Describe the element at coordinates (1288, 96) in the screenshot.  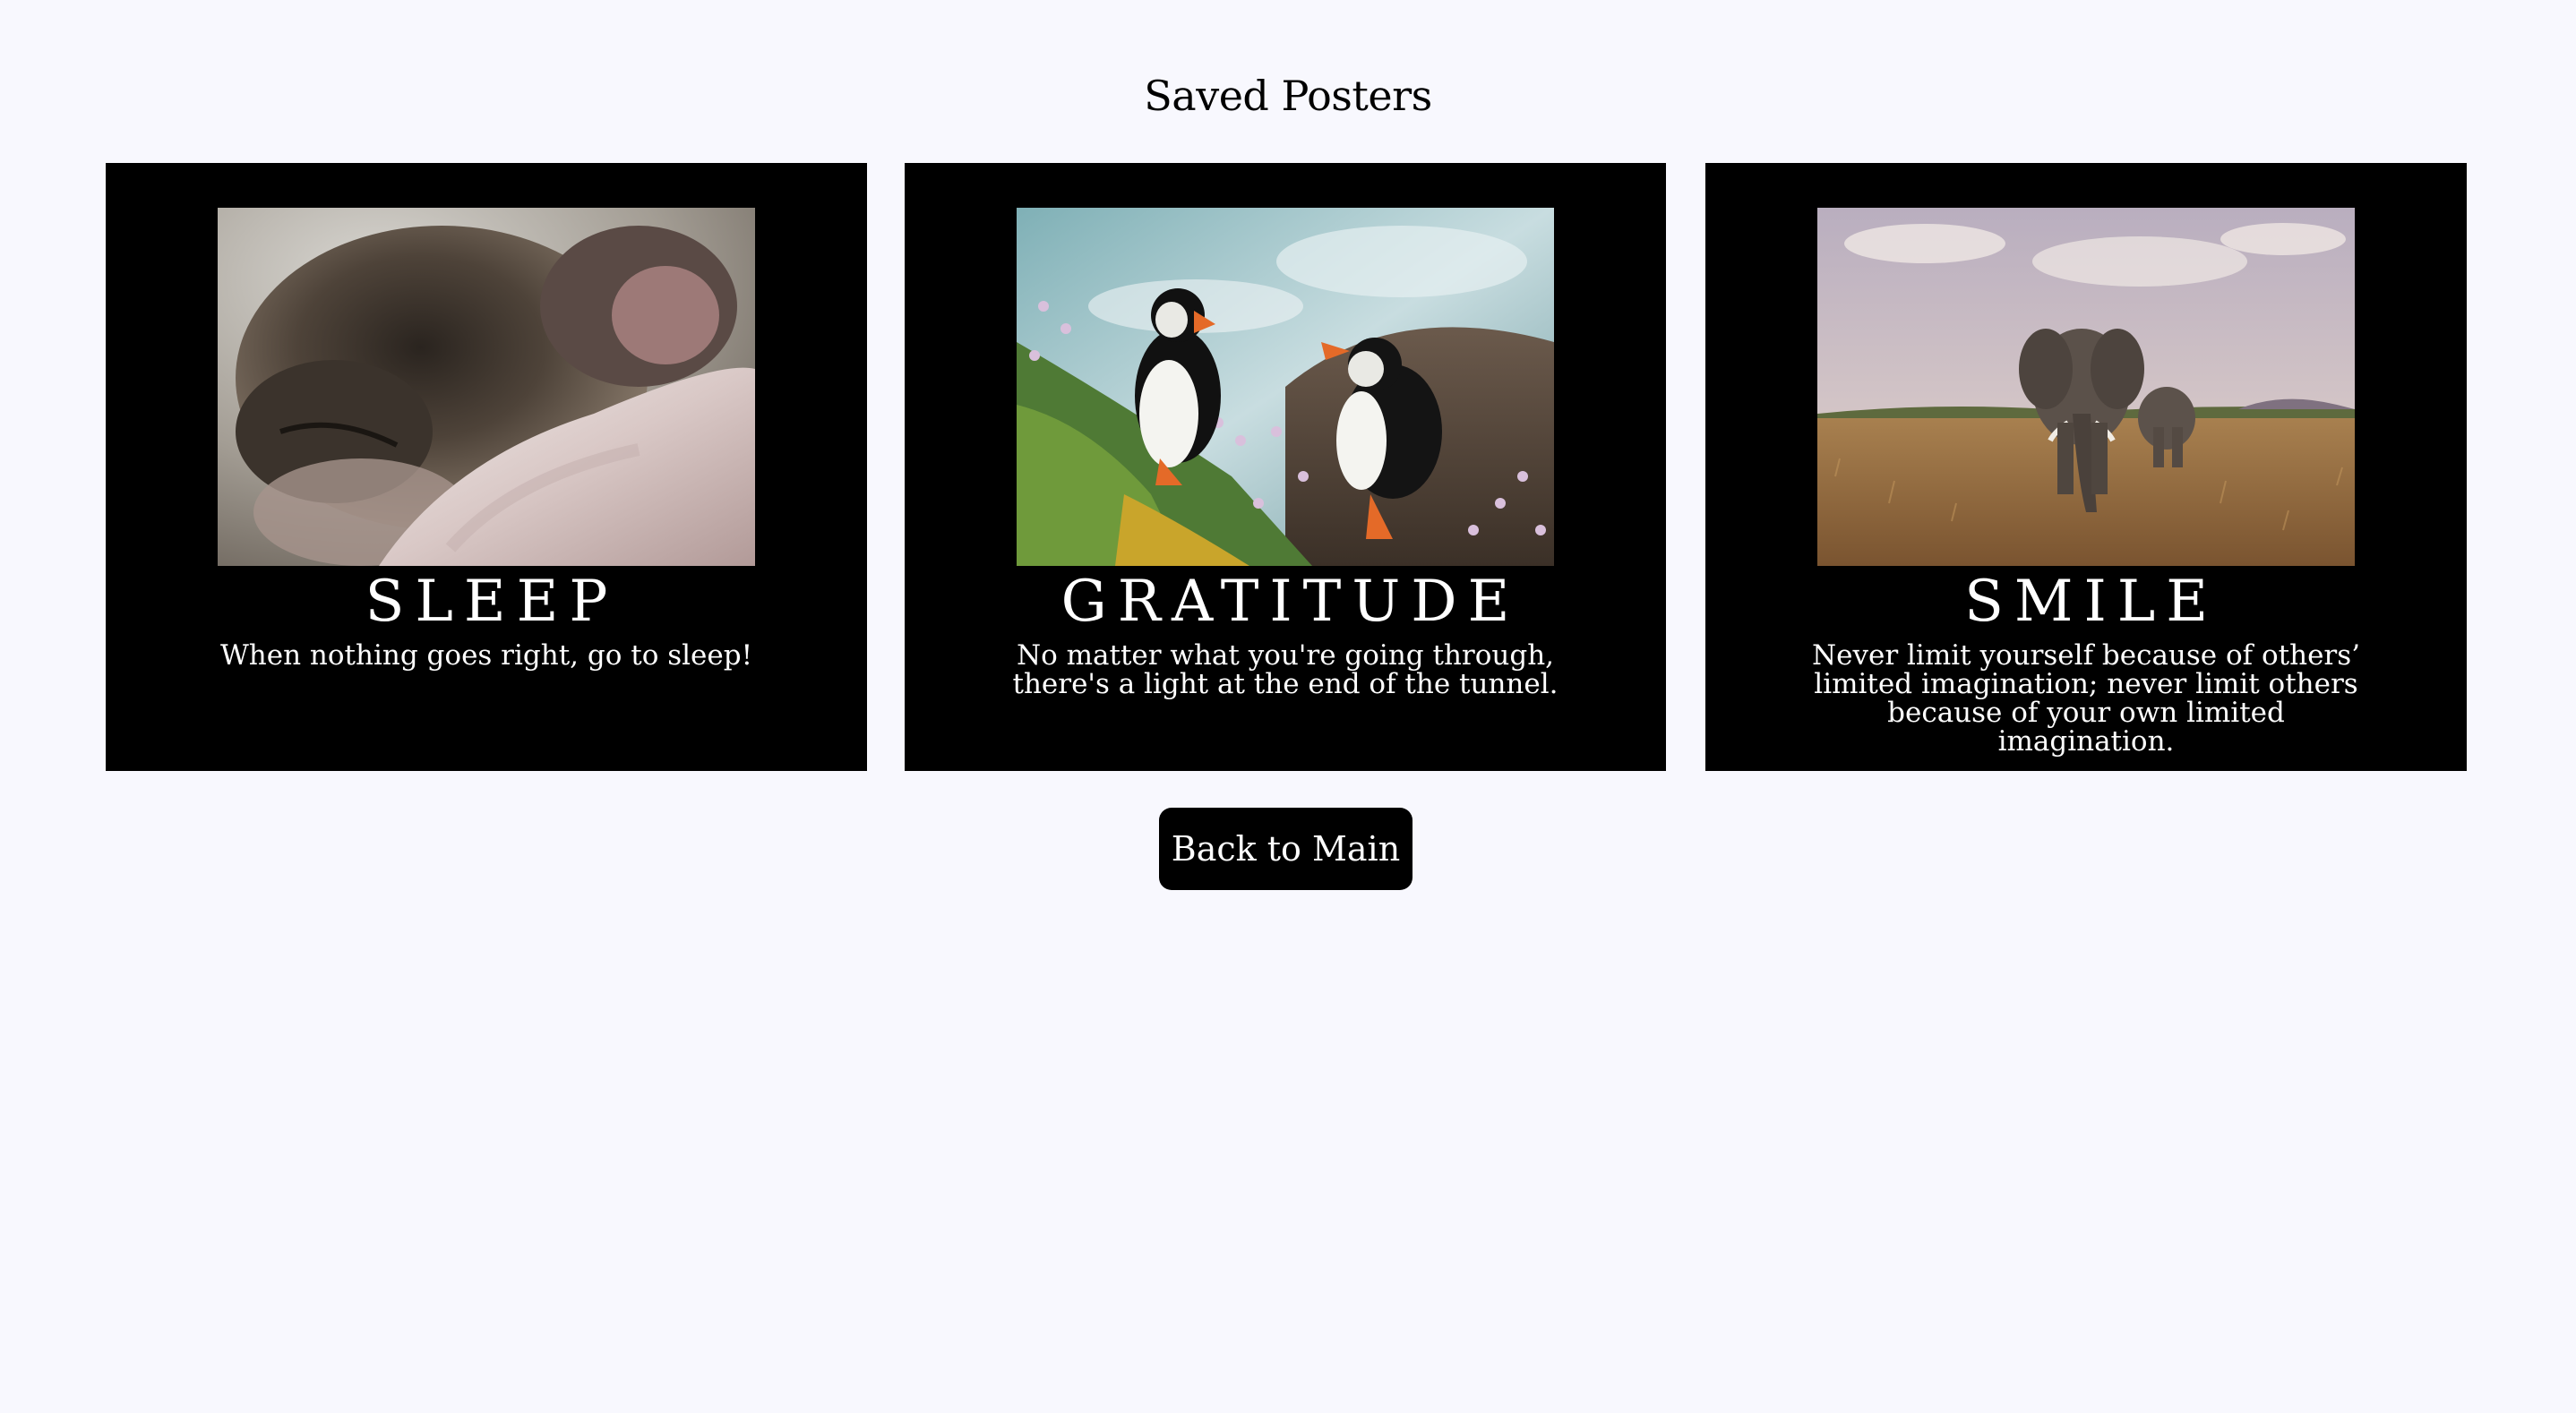
I see `page-title: Saved Posters` at that location.